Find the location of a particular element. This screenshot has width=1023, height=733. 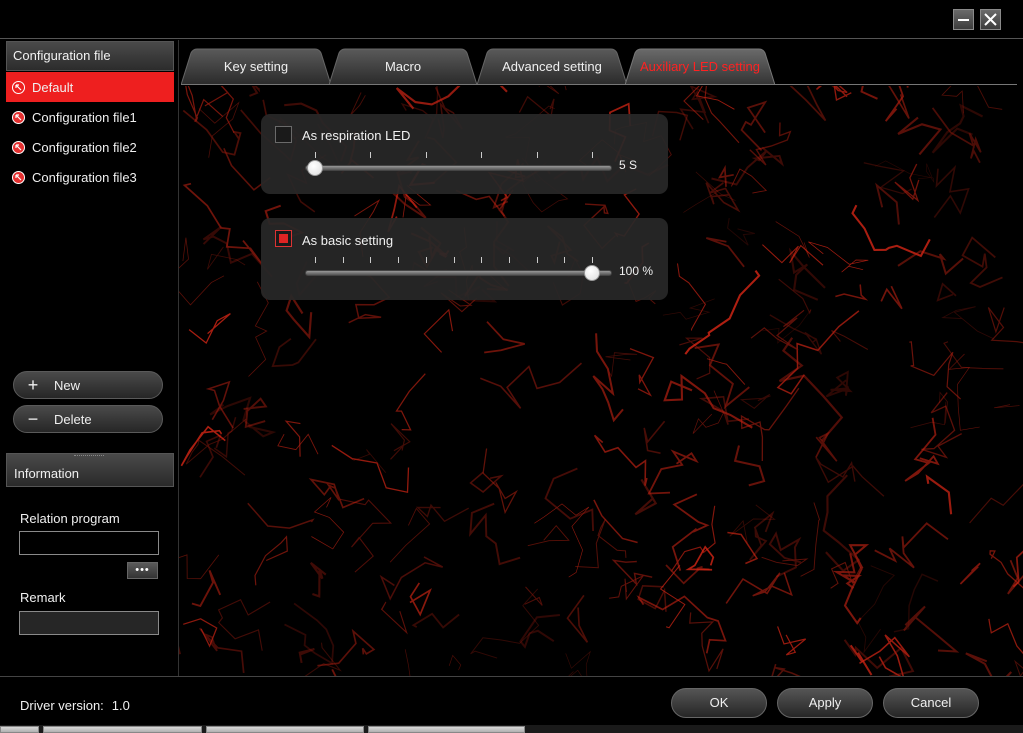

driver-version-label: Driver version: is located at coordinates (62, 705).